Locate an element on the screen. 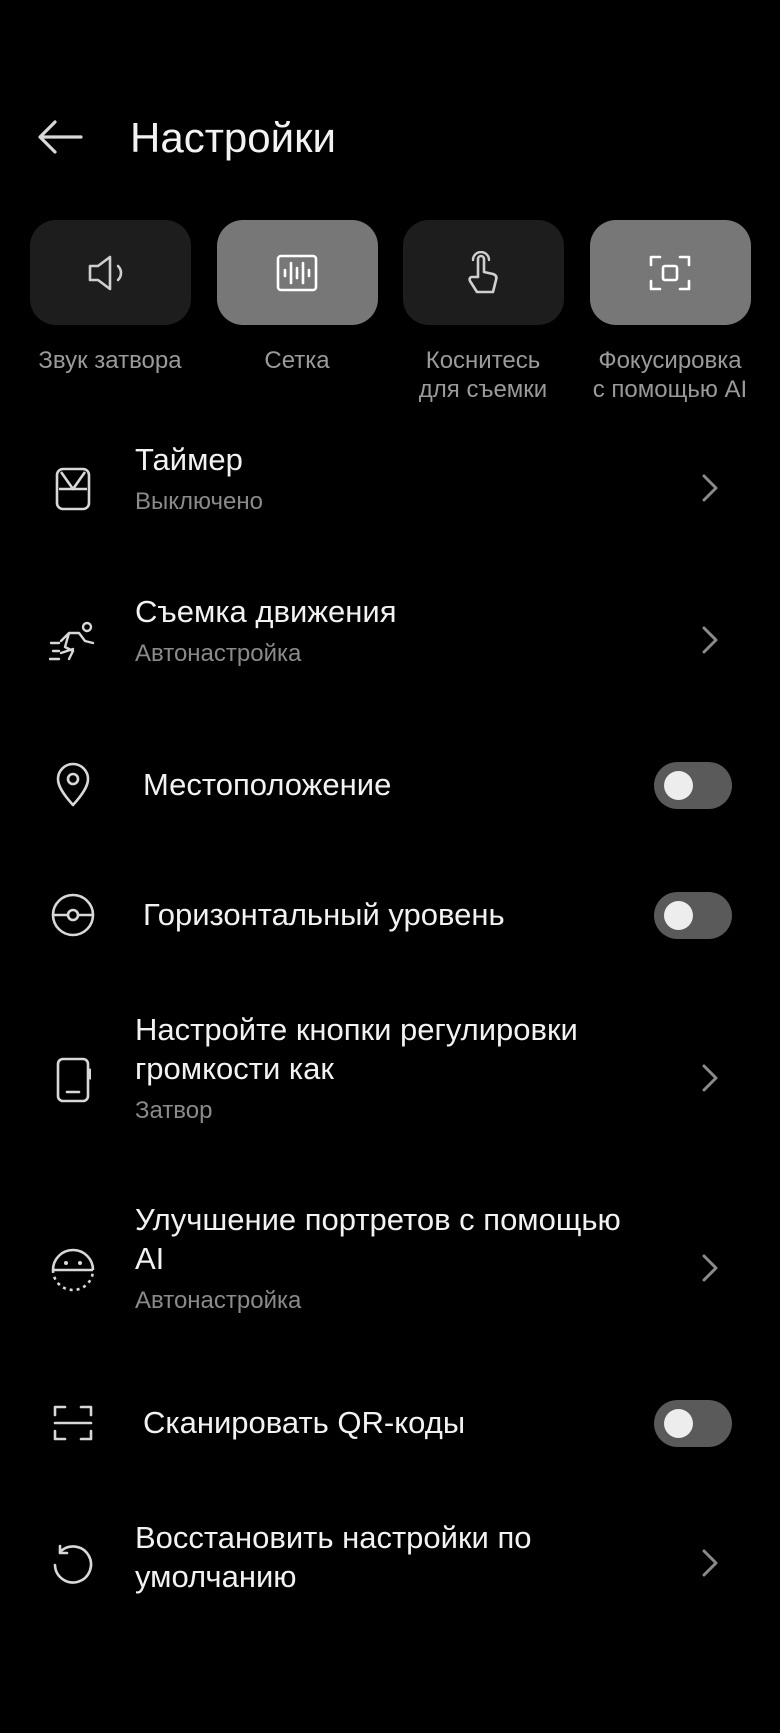 This screenshot has width=780, height=1733. timer-text: Таймер Выключено is located at coordinates (395, 478).